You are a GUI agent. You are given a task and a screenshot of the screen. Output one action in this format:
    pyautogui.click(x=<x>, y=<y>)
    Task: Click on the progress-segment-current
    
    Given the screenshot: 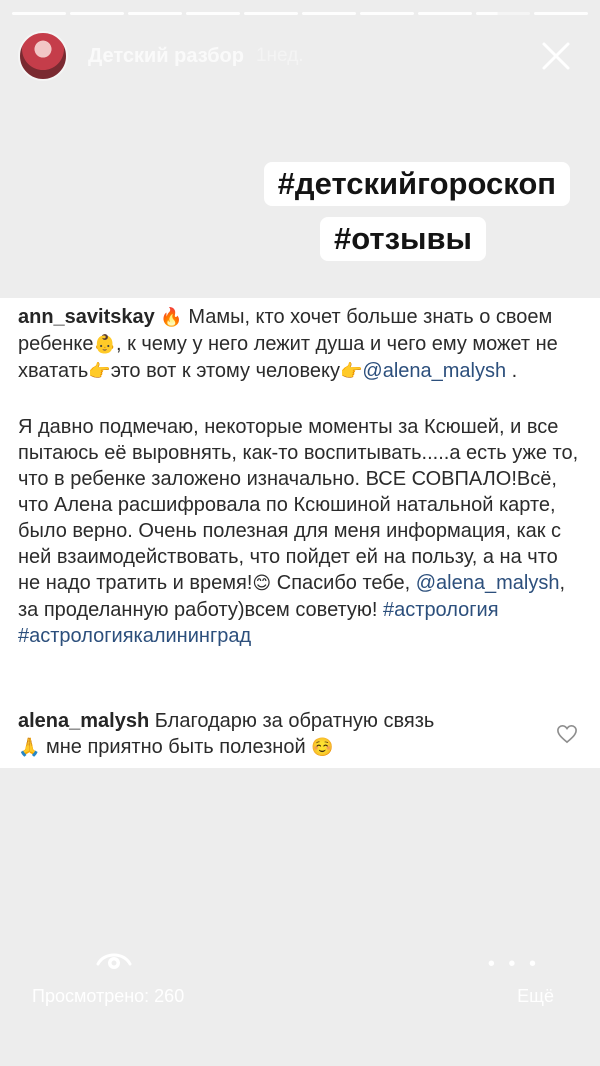 What is the action you would take?
    pyautogui.click(x=503, y=13)
    